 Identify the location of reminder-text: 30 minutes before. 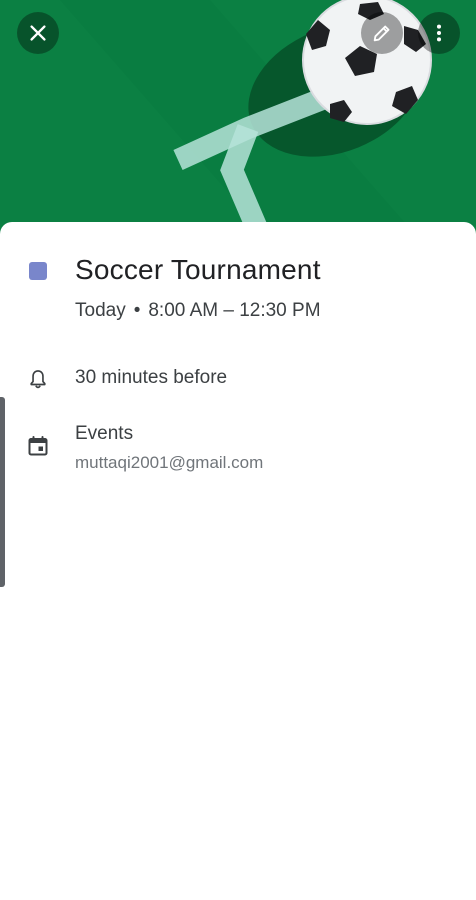
(151, 377).